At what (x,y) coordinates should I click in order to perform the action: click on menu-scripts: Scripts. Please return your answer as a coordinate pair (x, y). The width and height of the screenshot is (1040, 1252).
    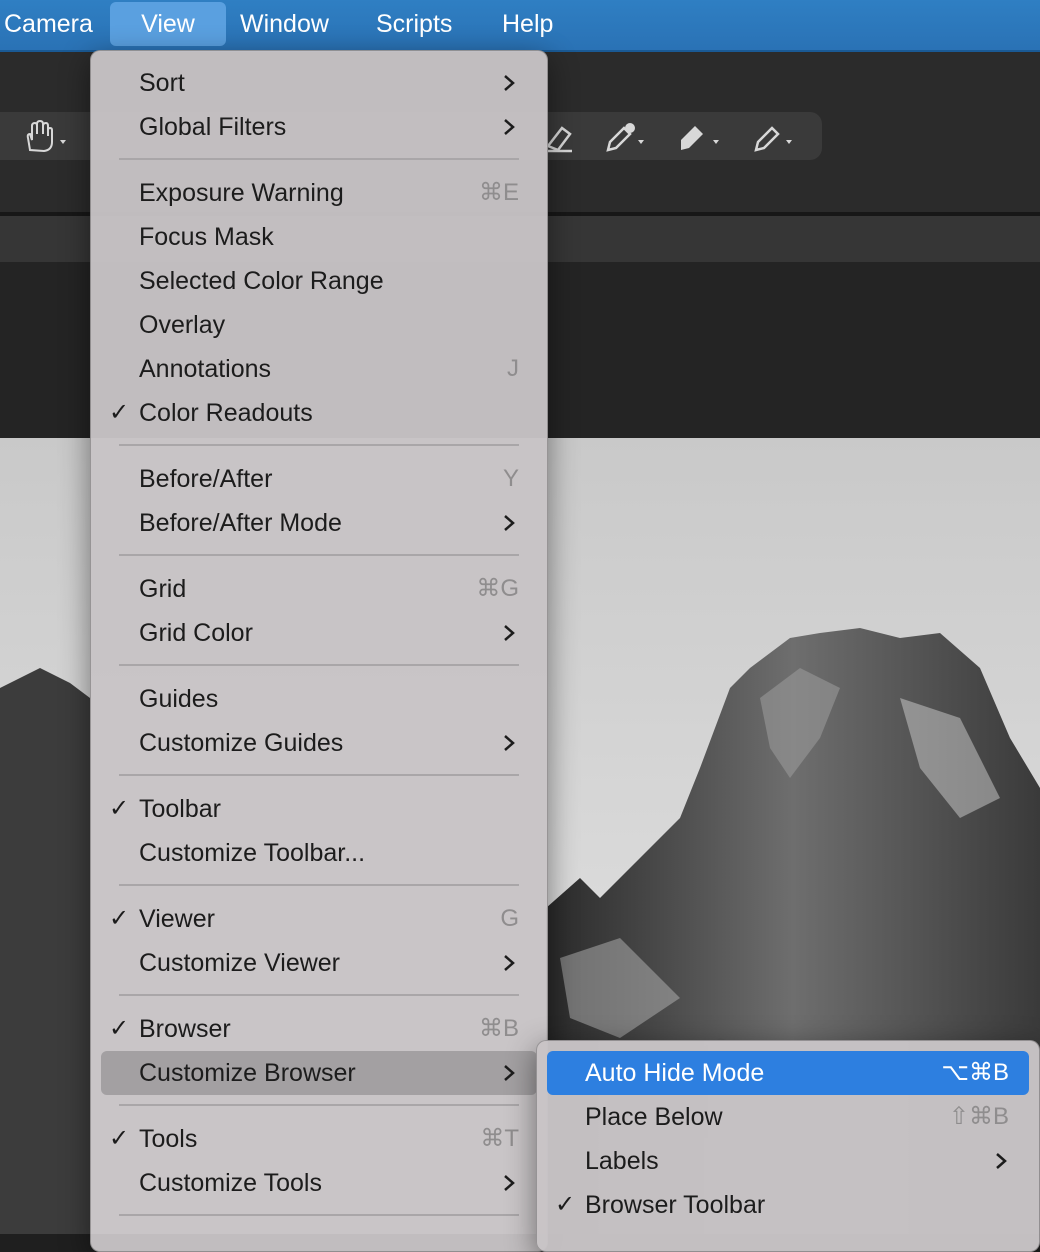
    Looking at the image, I should click on (414, 24).